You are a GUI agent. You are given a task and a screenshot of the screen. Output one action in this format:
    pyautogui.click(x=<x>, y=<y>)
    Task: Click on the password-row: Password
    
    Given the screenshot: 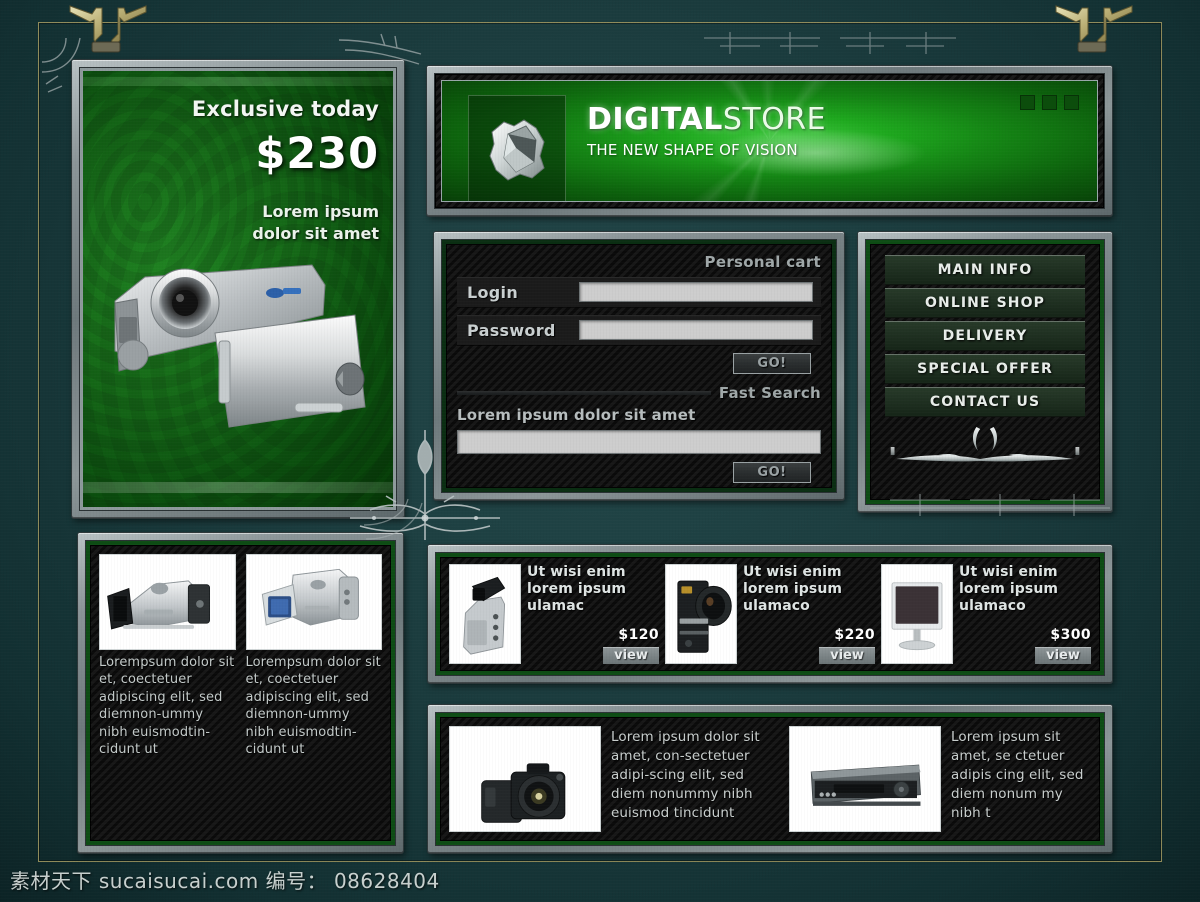 What is the action you would take?
    pyautogui.click(x=639, y=330)
    